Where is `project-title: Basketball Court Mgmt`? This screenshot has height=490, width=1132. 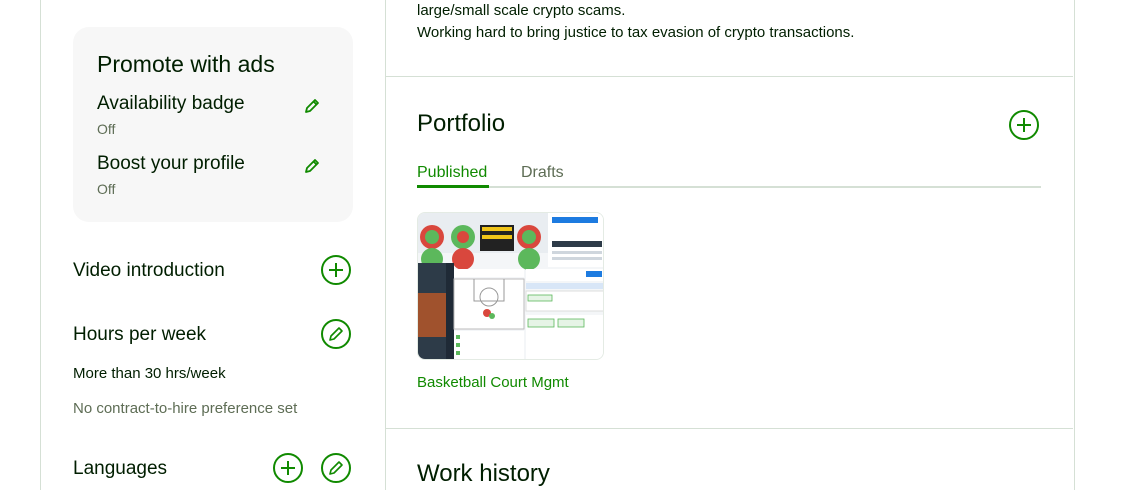 project-title: Basketball Court Mgmt is located at coordinates (493, 382).